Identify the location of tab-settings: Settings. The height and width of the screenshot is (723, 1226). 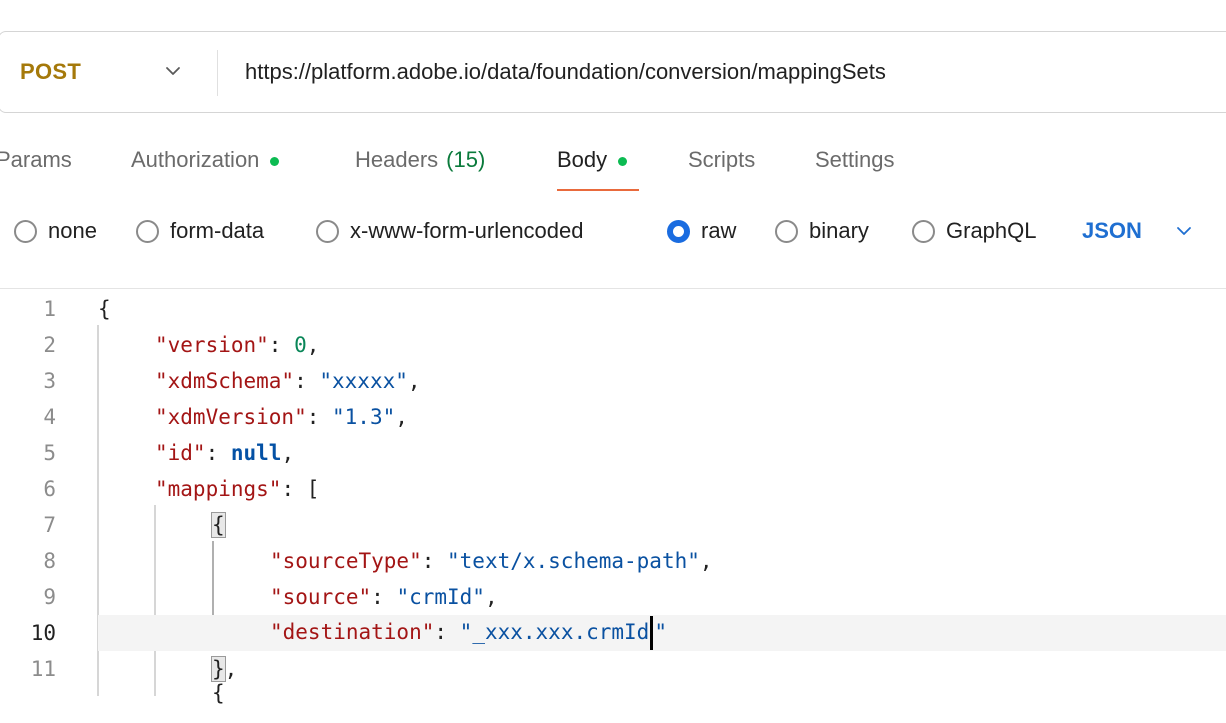
(855, 160).